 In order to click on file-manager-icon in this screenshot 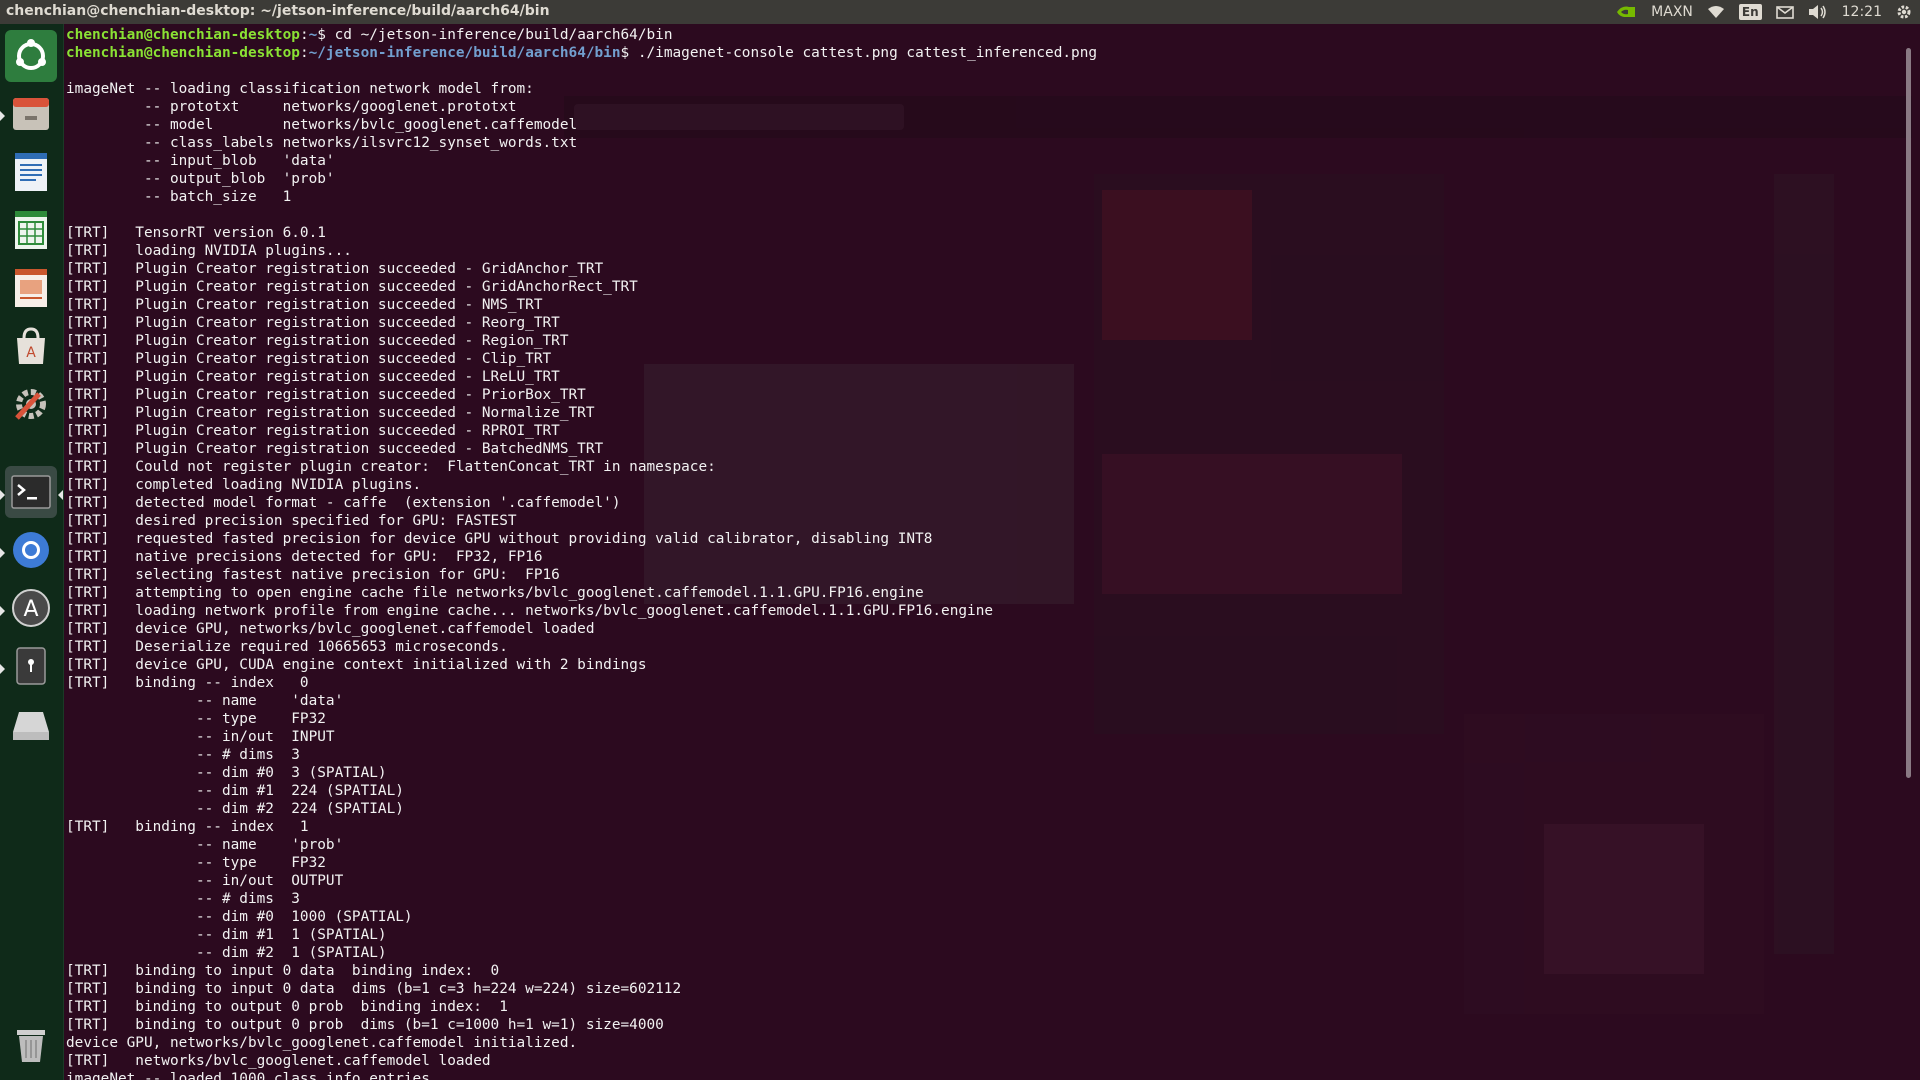, I will do `click(31, 114)`.